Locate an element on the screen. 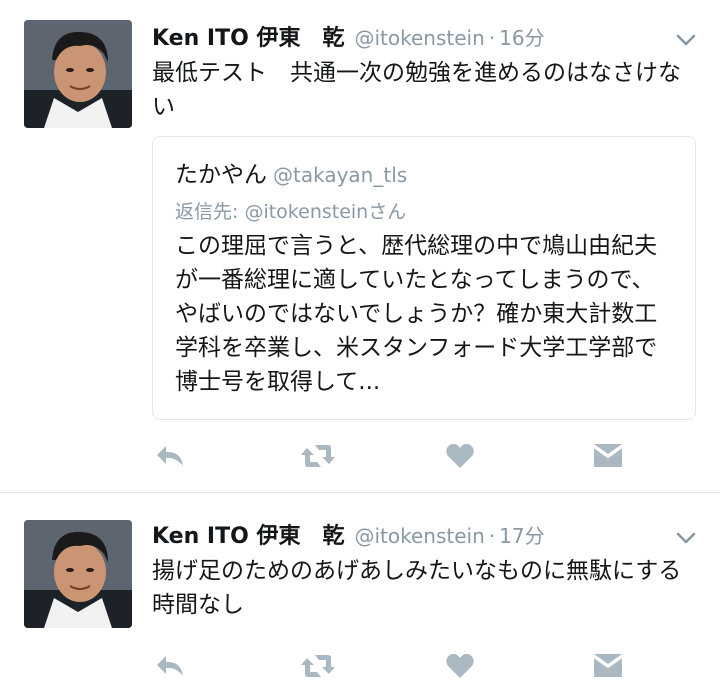  tweet-text: 最低テスト 共通一次の勉強を進めるのはなさけない is located at coordinates (416, 90).